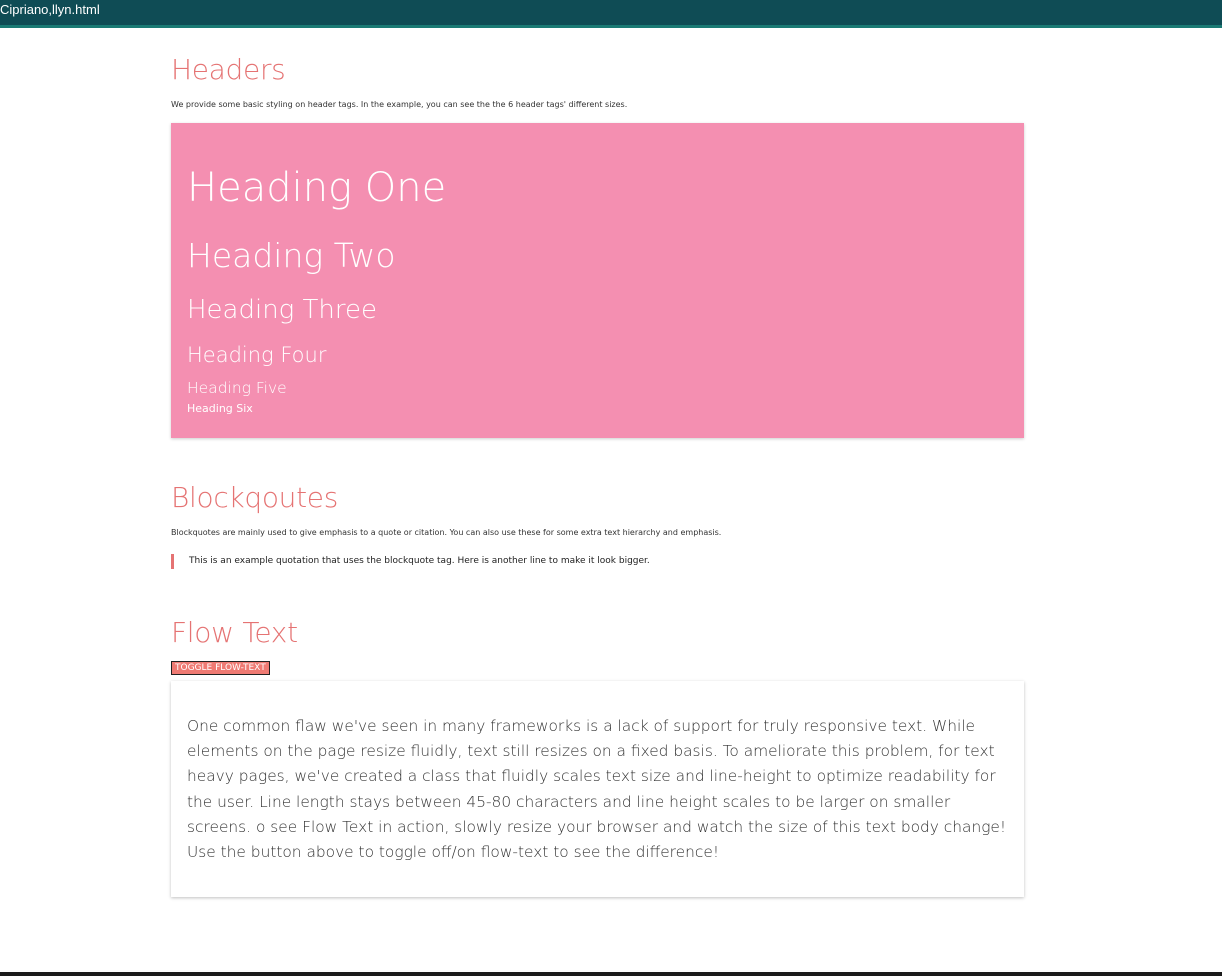 The width and height of the screenshot is (1222, 976). Describe the element at coordinates (282, 310) in the screenshot. I see `heading-three: Heading Three` at that location.